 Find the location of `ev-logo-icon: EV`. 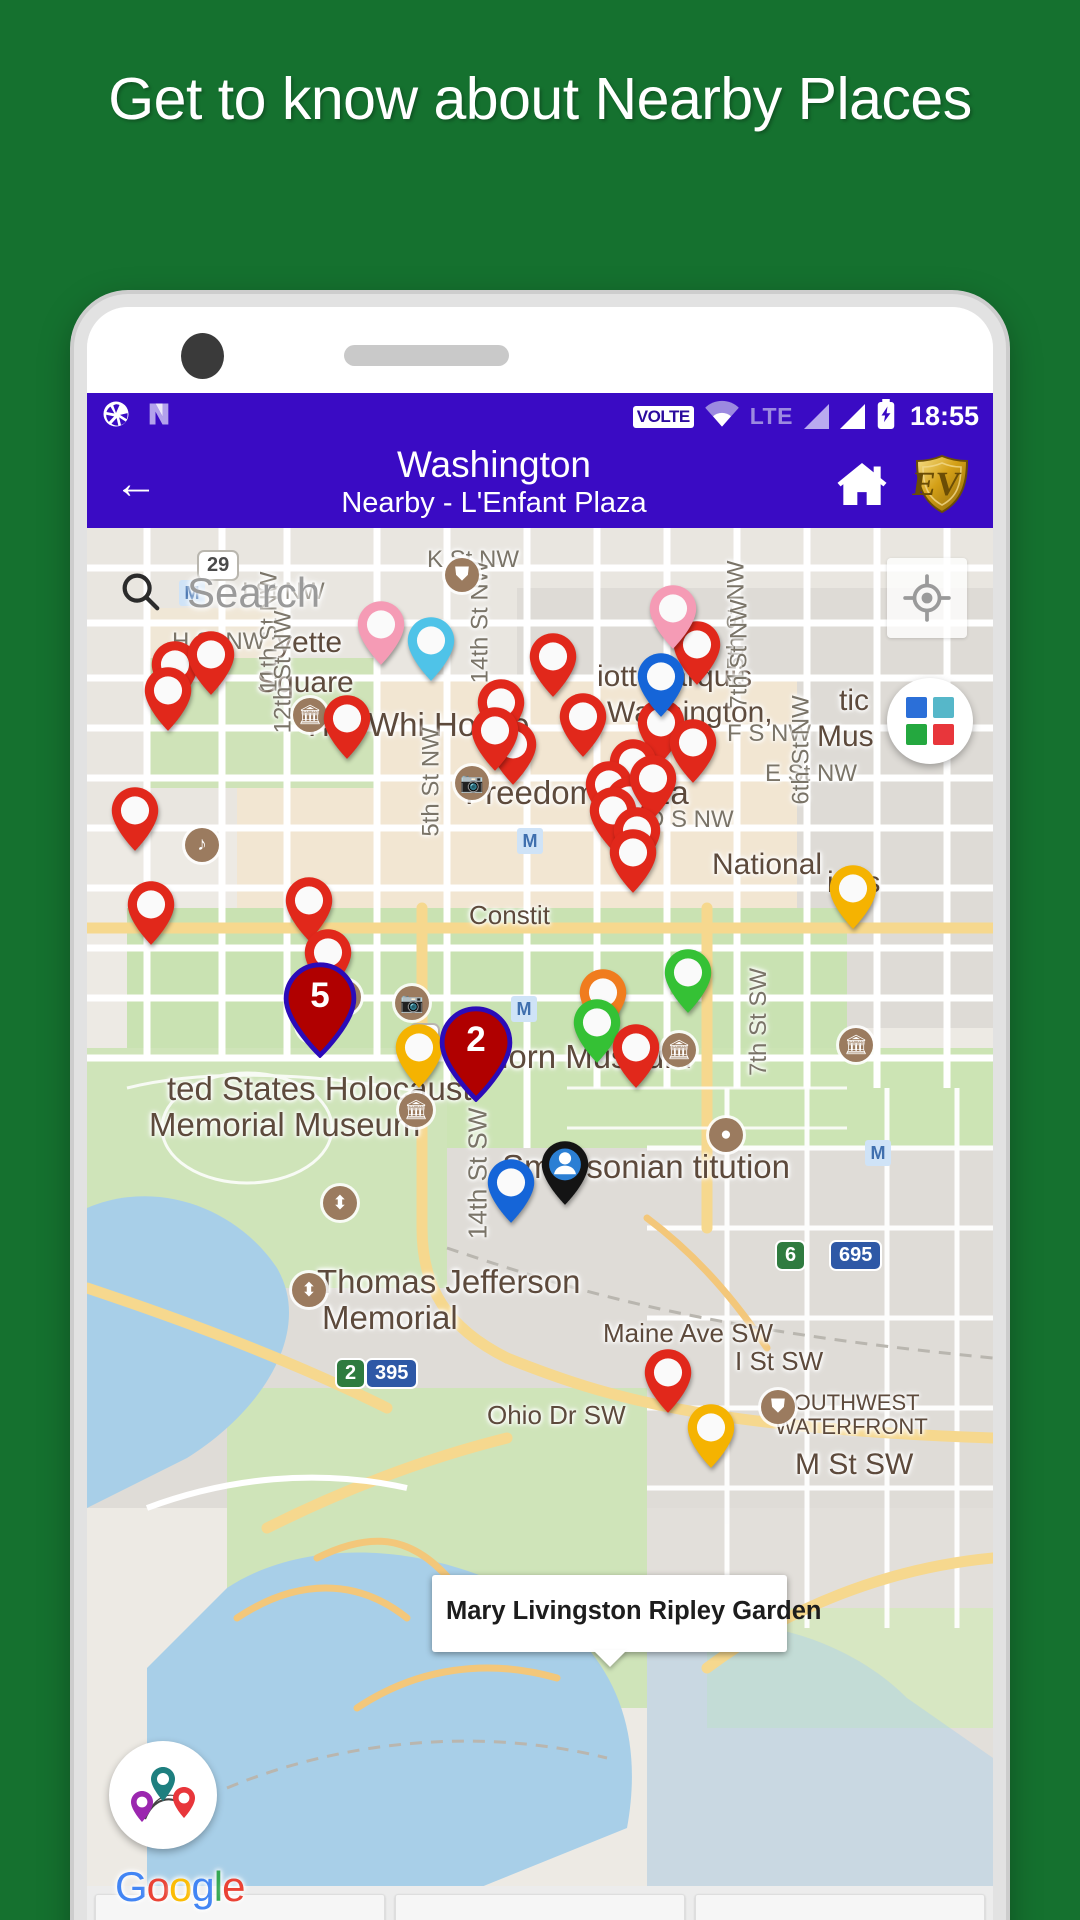

ev-logo-icon: EV is located at coordinates (942, 484).